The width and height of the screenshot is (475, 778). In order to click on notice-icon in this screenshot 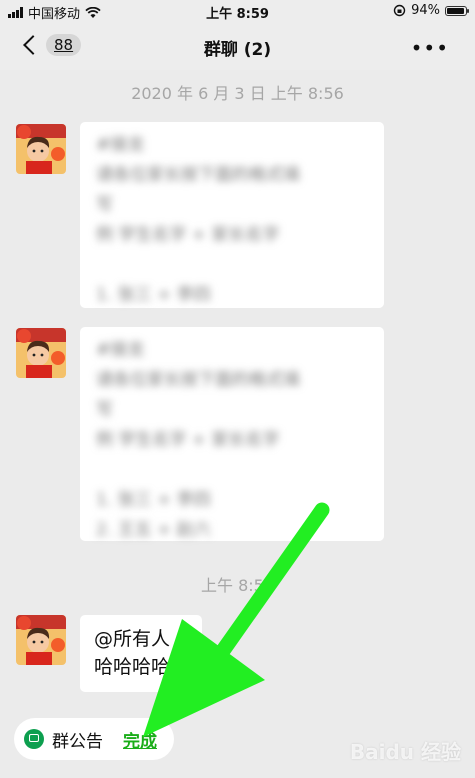, I will do `click(34, 739)`.